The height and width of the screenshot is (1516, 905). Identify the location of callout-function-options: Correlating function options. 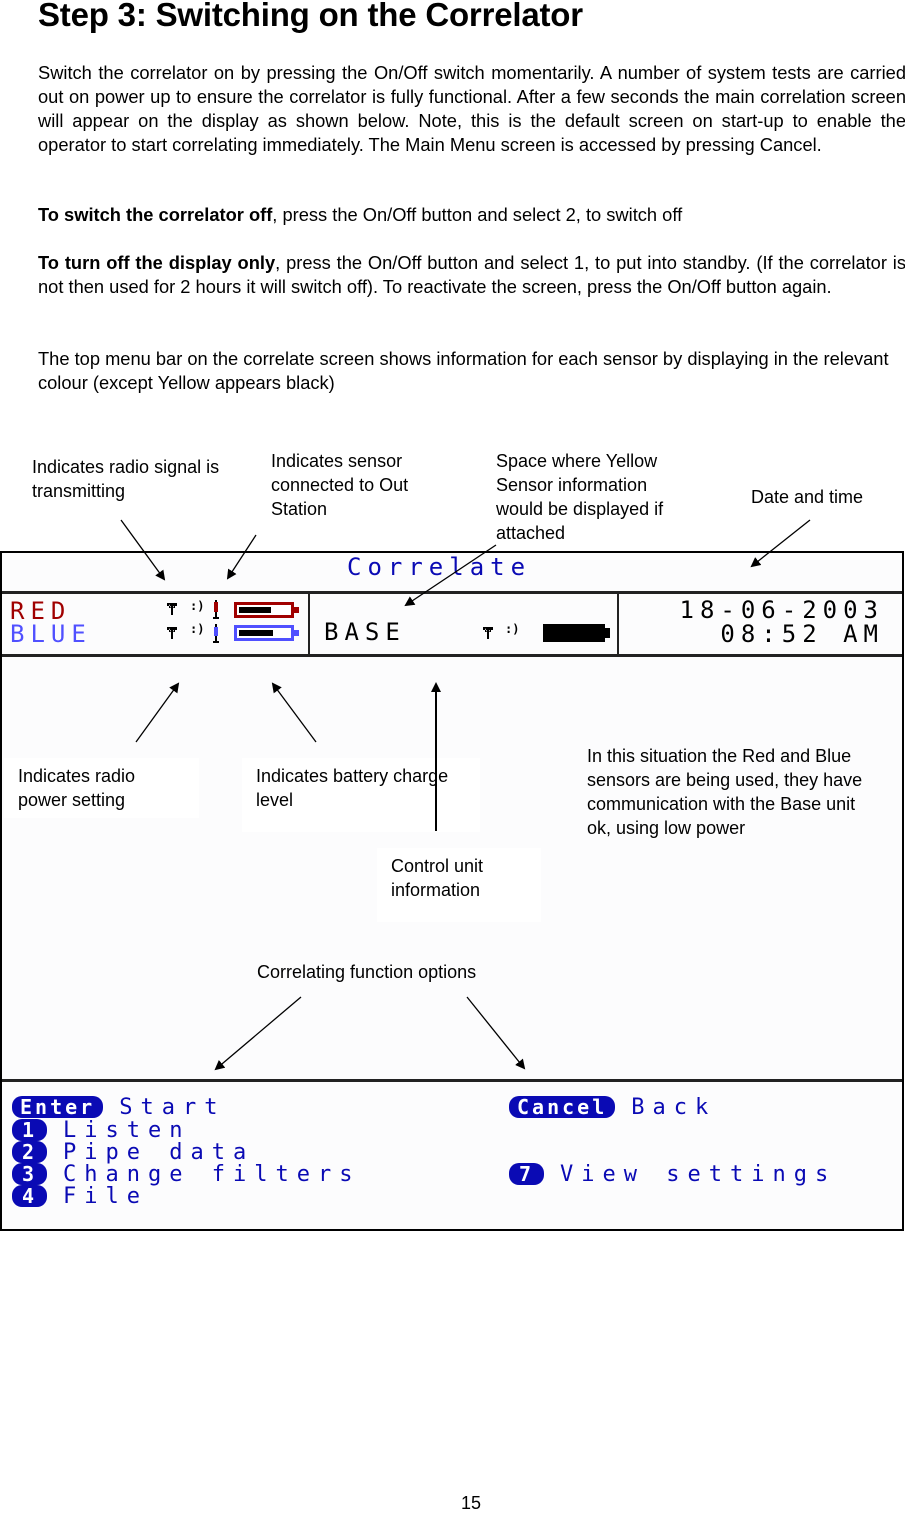
(367, 972).